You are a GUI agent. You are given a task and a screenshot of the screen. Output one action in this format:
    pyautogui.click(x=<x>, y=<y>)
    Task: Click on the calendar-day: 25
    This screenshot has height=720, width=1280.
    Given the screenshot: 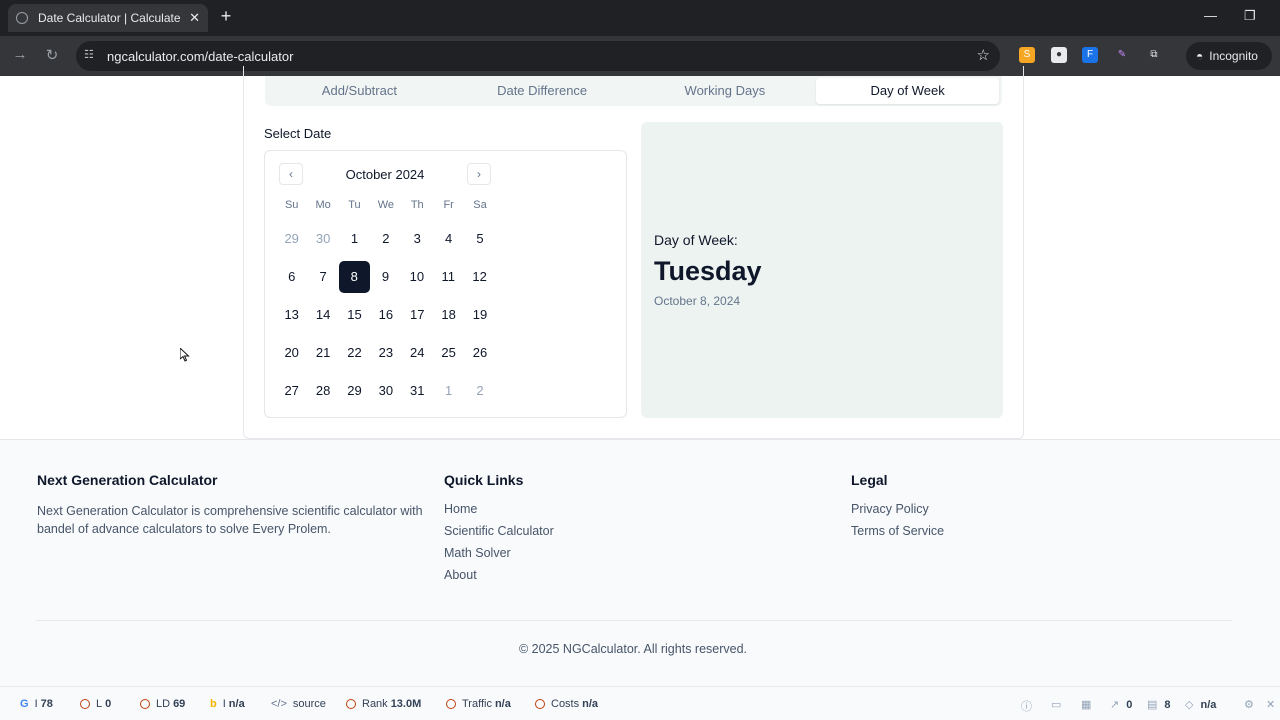 What is the action you would take?
    pyautogui.click(x=448, y=353)
    